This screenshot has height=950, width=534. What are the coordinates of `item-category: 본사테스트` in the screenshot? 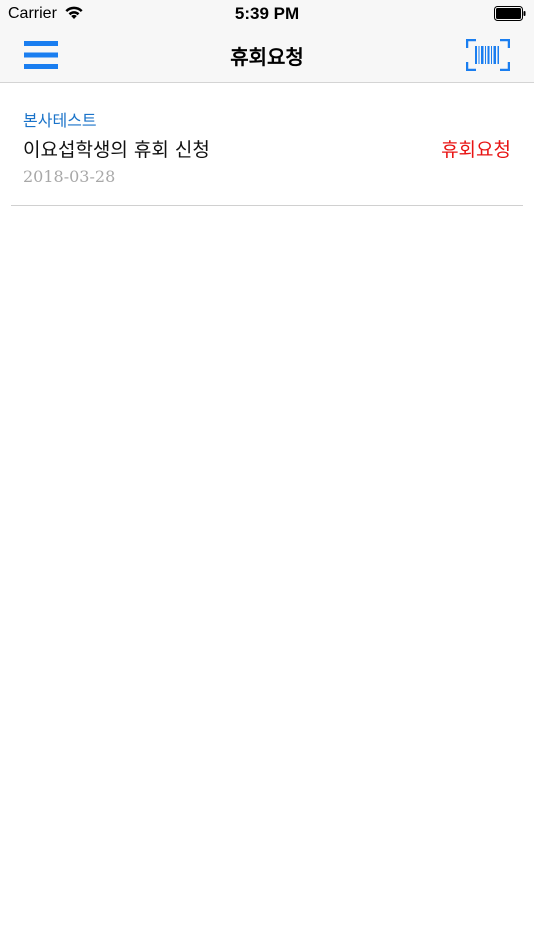 It's located at (60, 120).